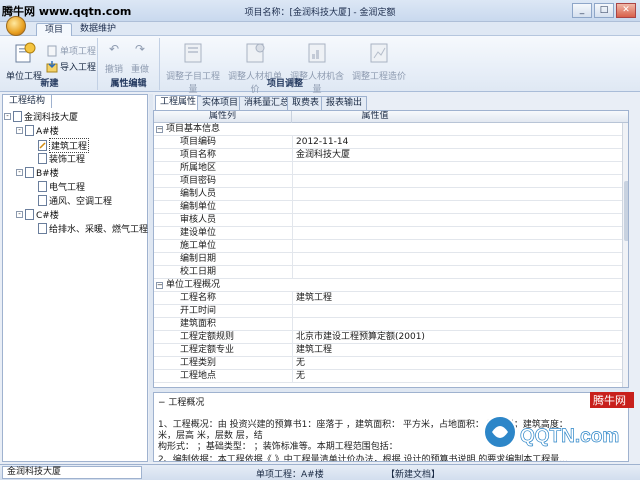 The width and height of the screenshot is (640, 480). I want to click on grid-row: 项目名称 金润科技大厦, so click(391, 155).